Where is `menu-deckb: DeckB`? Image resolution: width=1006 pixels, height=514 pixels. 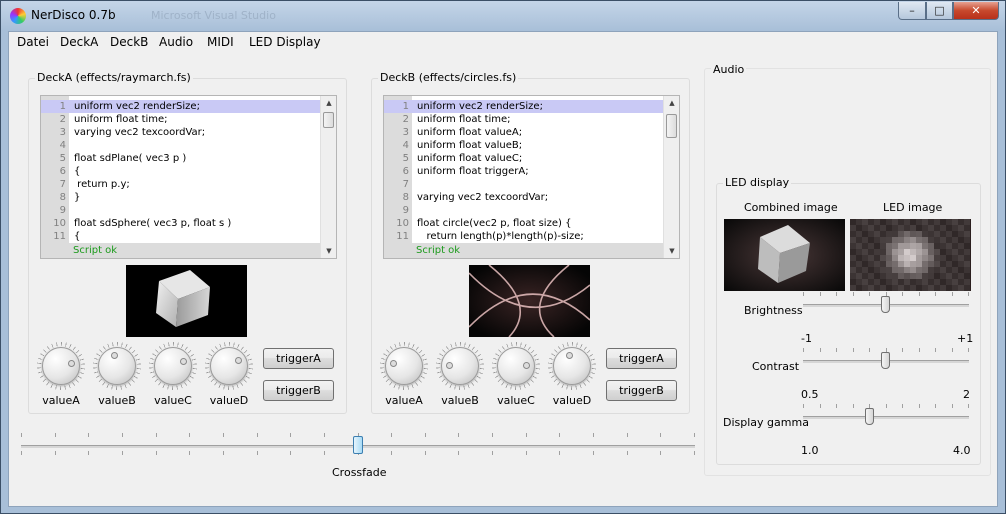 menu-deckb: DeckB is located at coordinates (129, 42).